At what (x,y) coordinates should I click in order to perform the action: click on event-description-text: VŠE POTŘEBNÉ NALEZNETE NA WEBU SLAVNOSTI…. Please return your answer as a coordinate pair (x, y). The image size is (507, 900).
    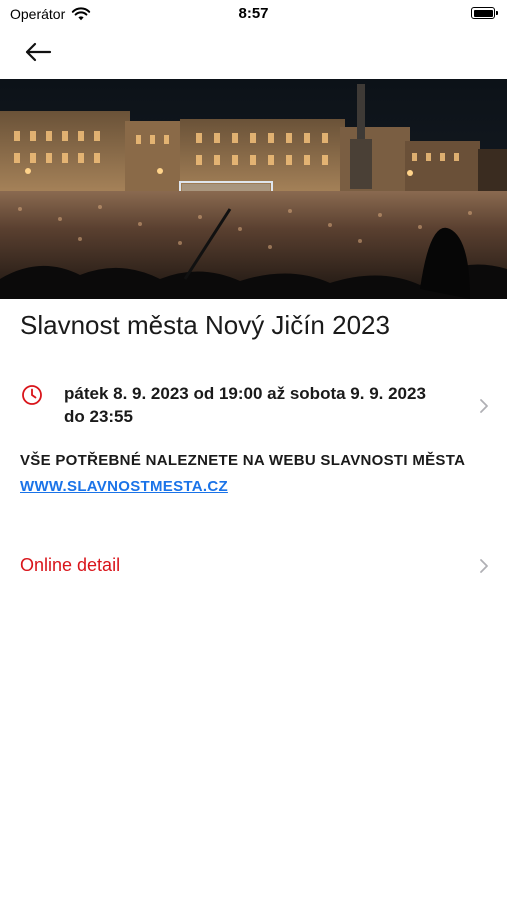
    Looking at the image, I should click on (242, 460).